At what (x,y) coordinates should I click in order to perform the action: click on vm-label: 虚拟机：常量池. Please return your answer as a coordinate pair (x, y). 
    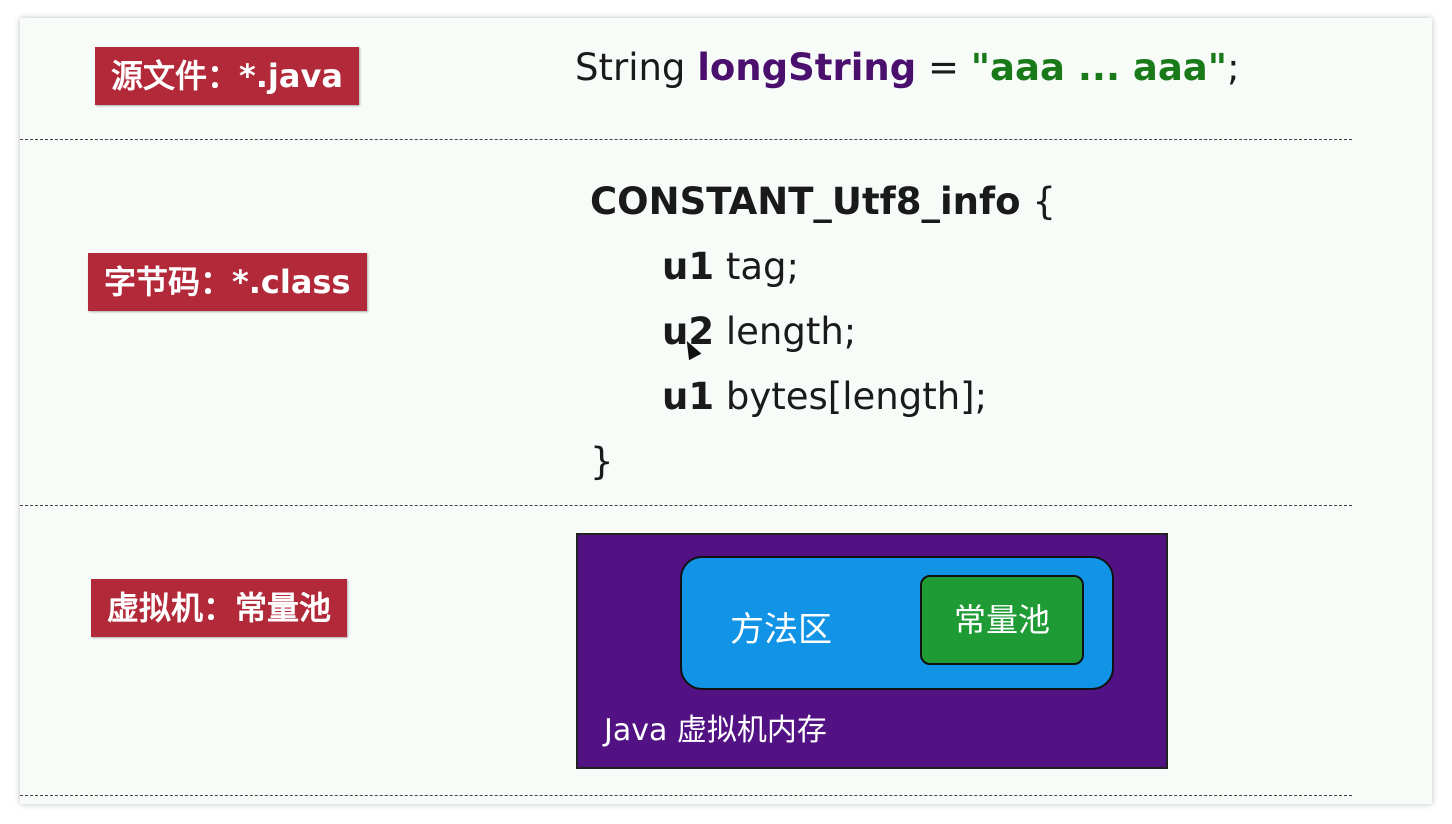
    Looking at the image, I should click on (219, 608).